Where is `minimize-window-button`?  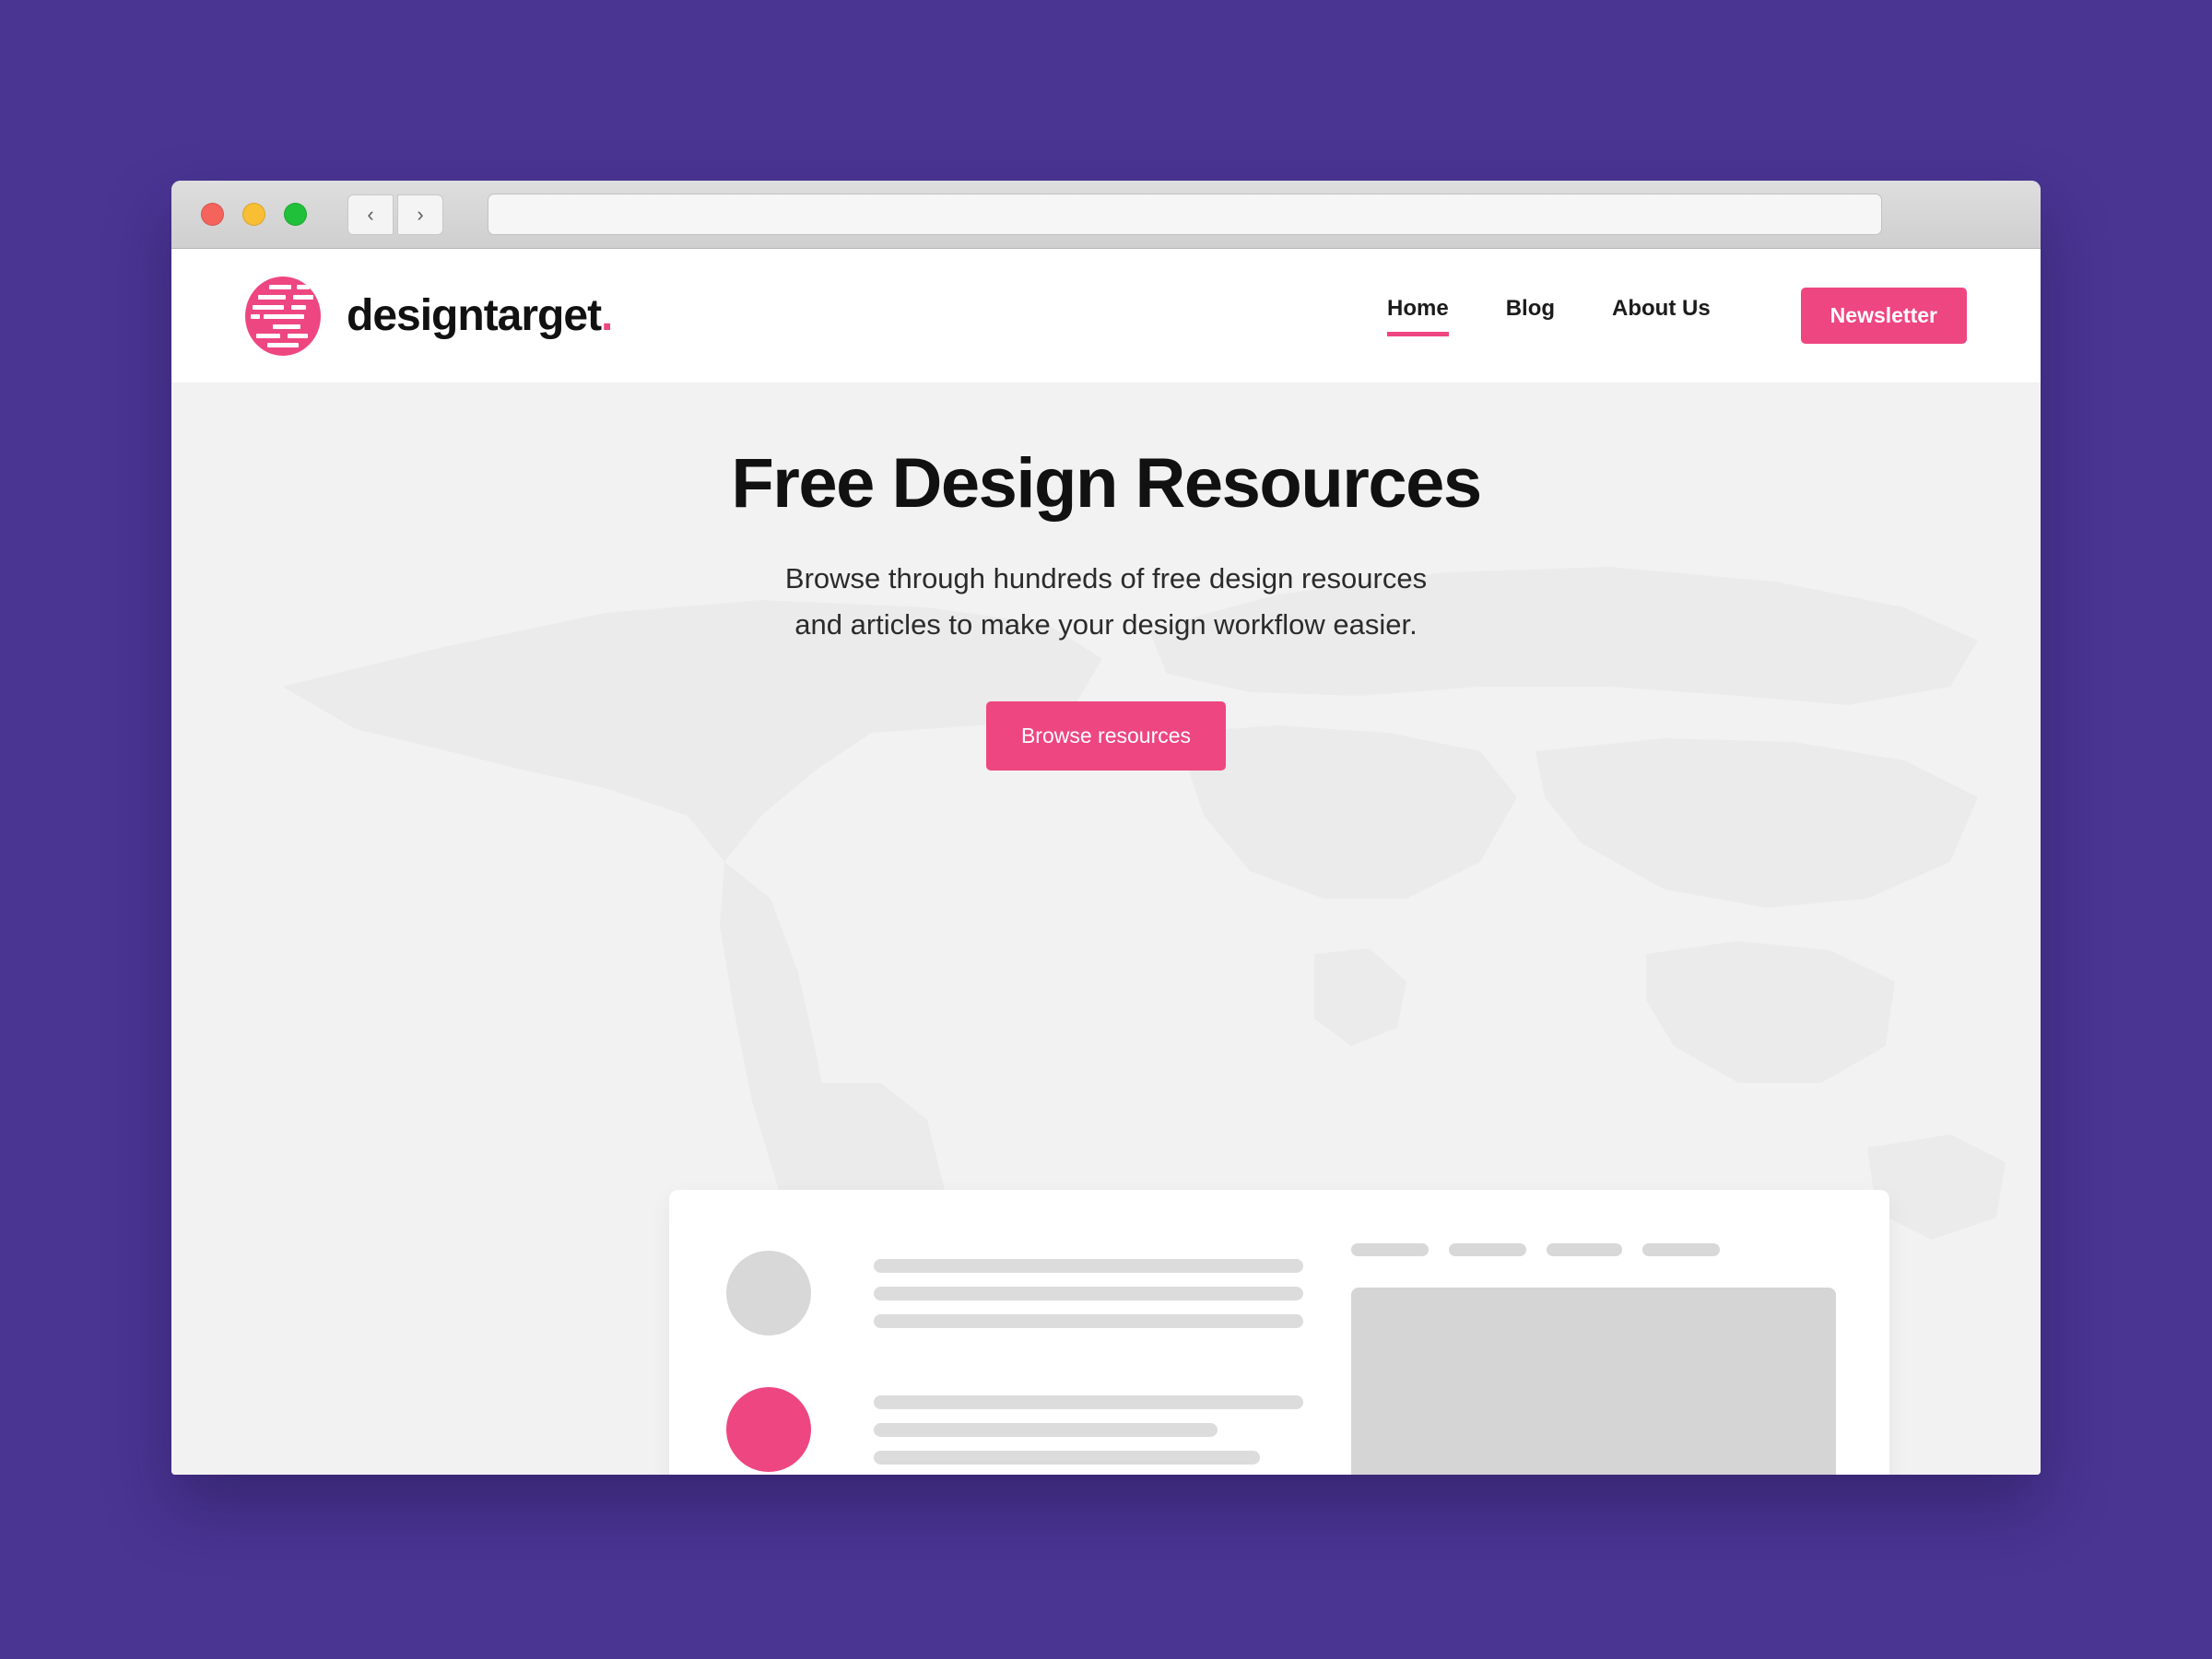 minimize-window-button is located at coordinates (253, 214).